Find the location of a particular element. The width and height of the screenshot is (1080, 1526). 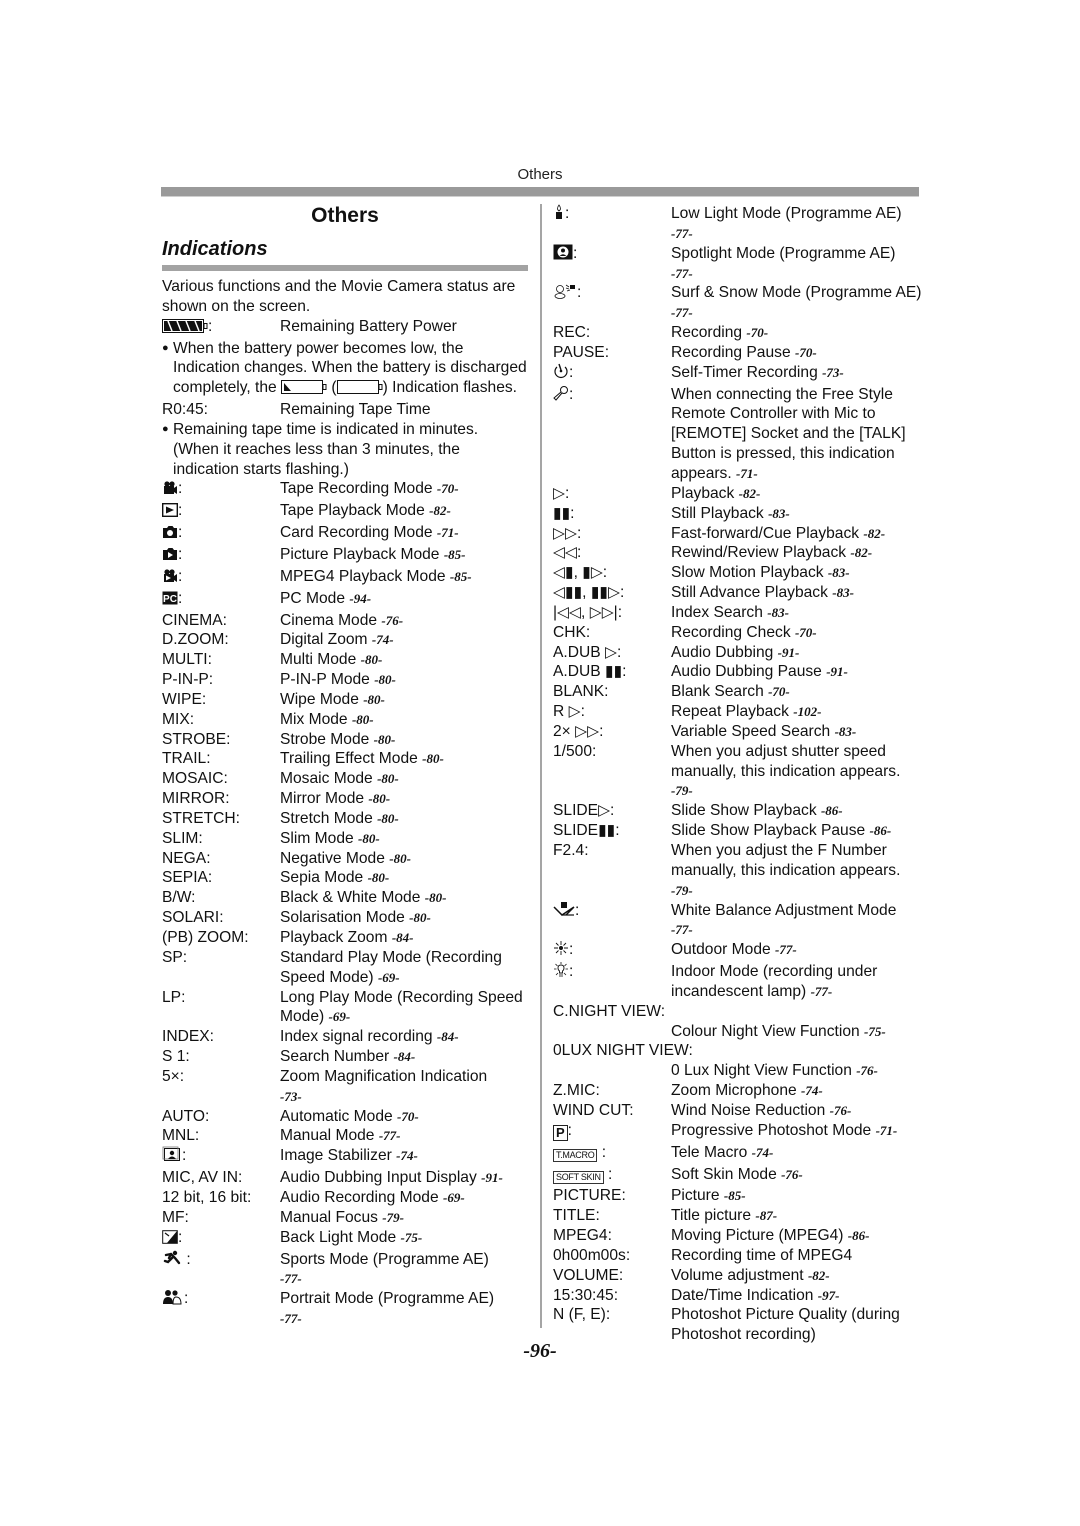

indication-desc: Tele Macro is located at coordinates (709, 1152).